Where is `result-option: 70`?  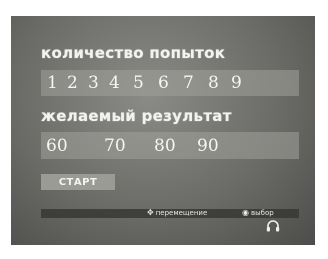
result-option: 70 is located at coordinates (129, 146).